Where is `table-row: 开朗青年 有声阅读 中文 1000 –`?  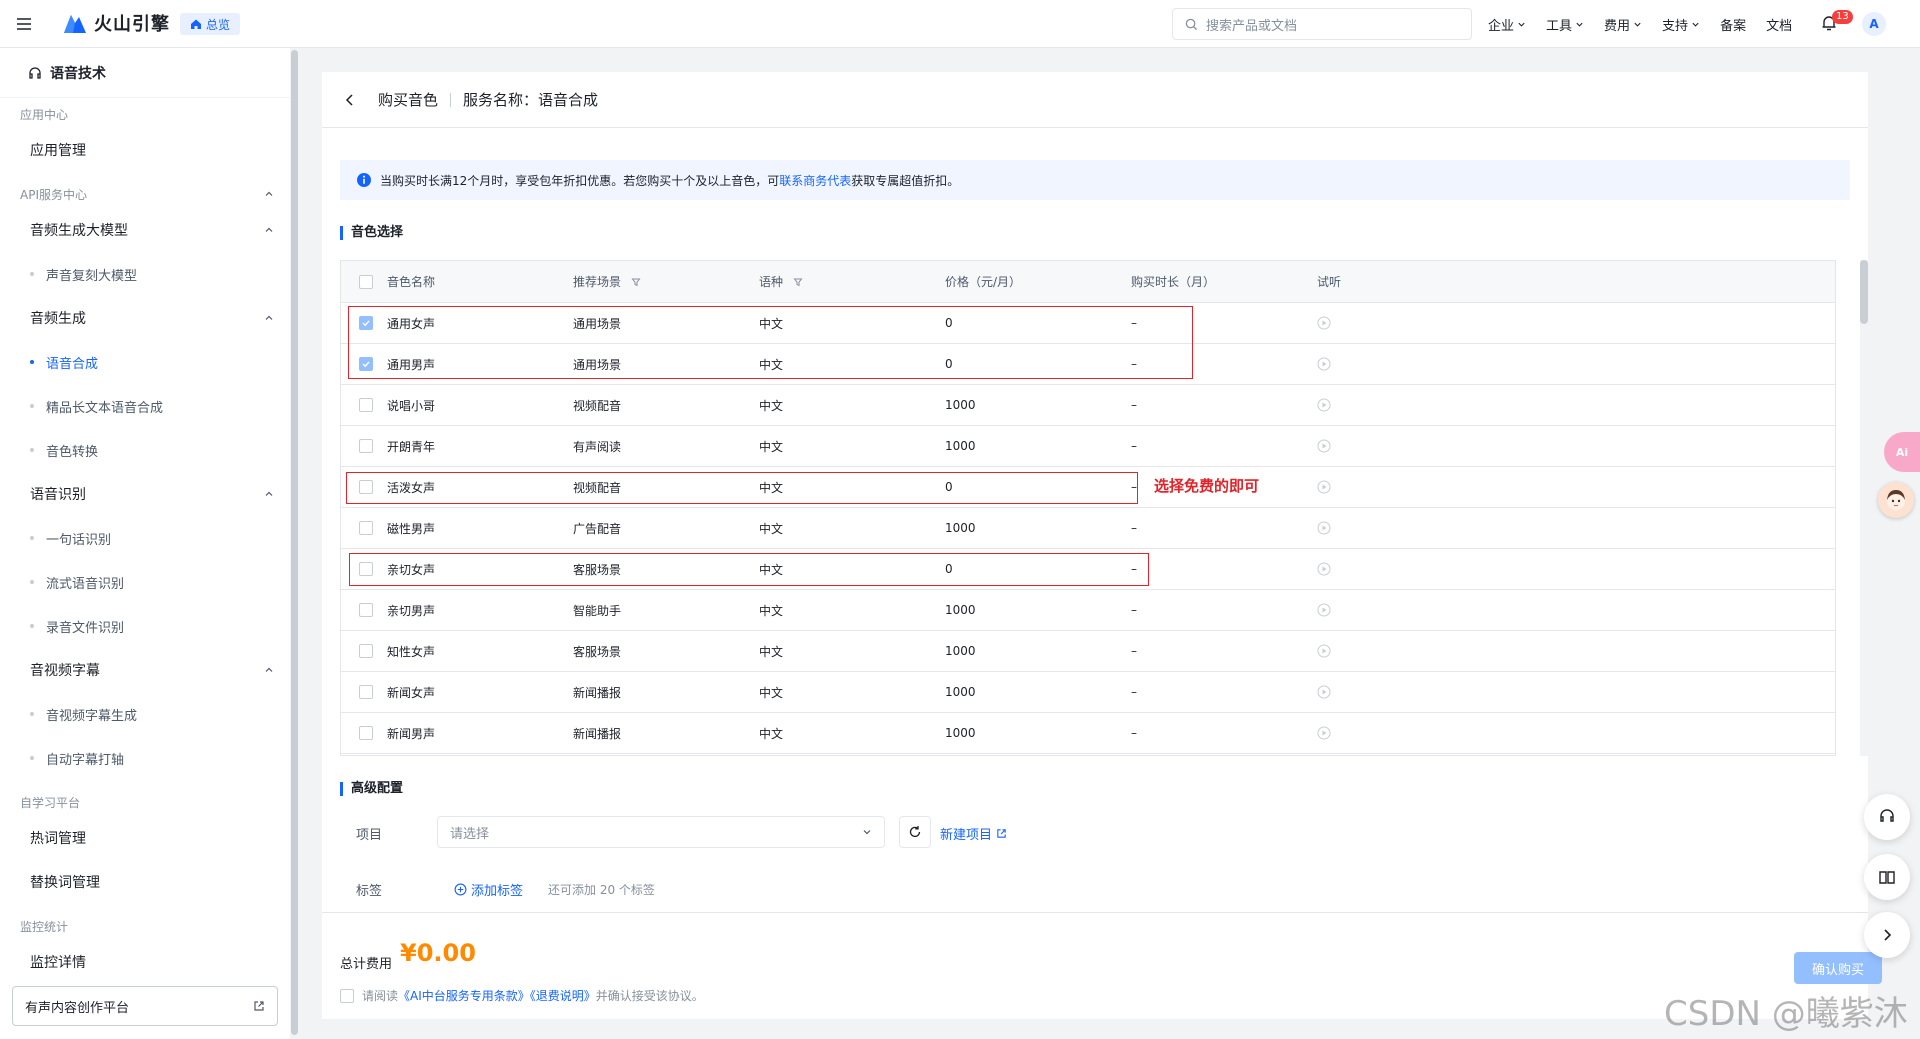
table-row: 开朗青年 有声阅读 中文 1000 – is located at coordinates (1088, 446).